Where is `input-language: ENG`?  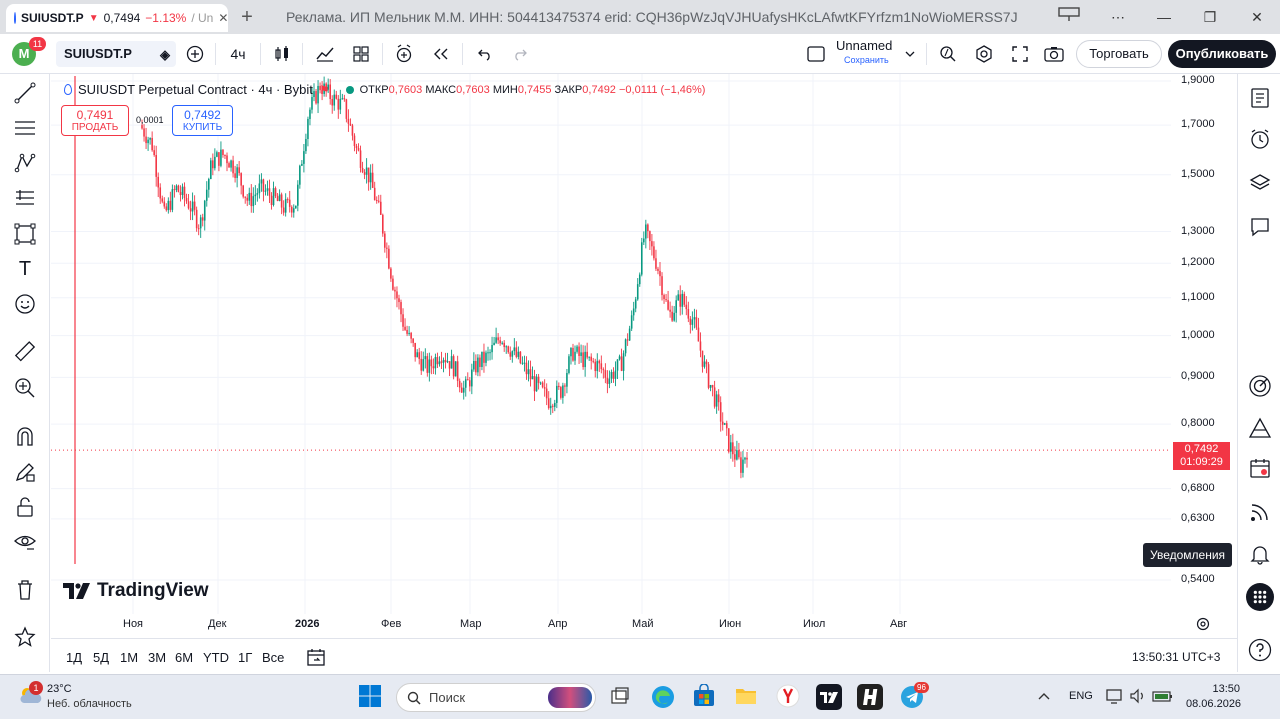 input-language: ENG is located at coordinates (1081, 696).